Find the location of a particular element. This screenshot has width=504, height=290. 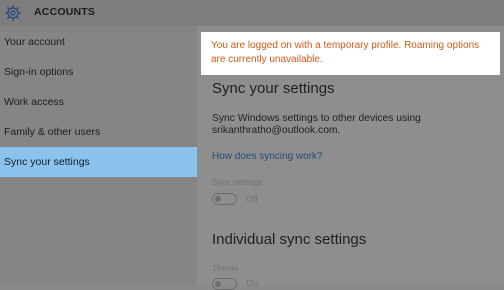

page-title: ACCOUNTS is located at coordinates (65, 12).